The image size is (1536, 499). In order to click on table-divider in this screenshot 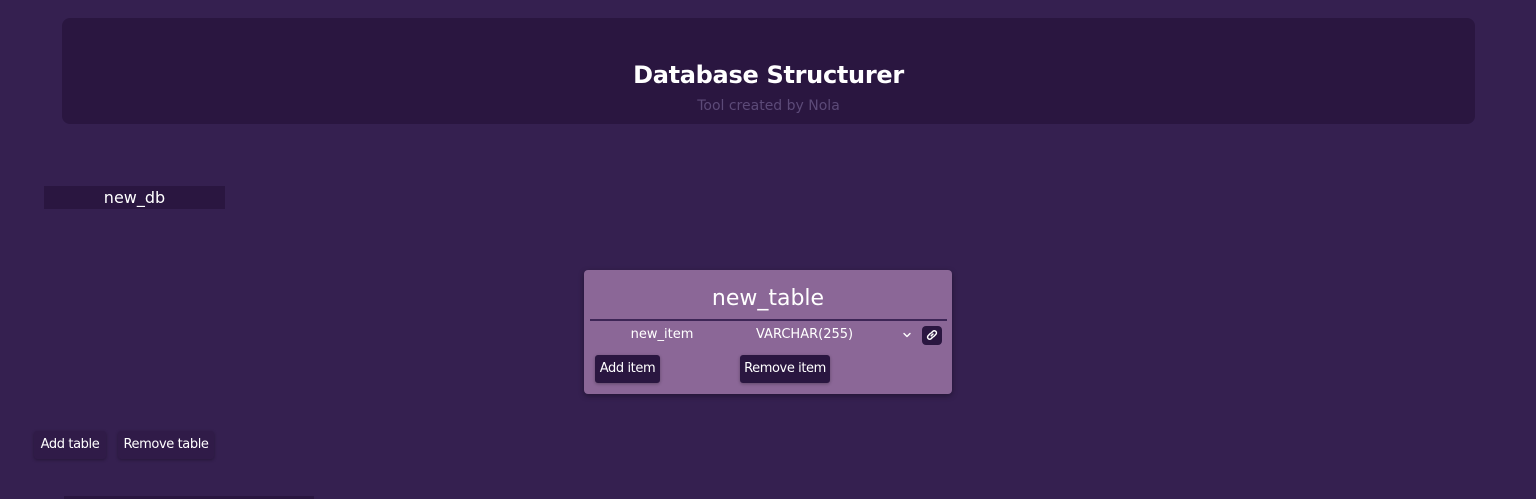, I will do `click(768, 320)`.